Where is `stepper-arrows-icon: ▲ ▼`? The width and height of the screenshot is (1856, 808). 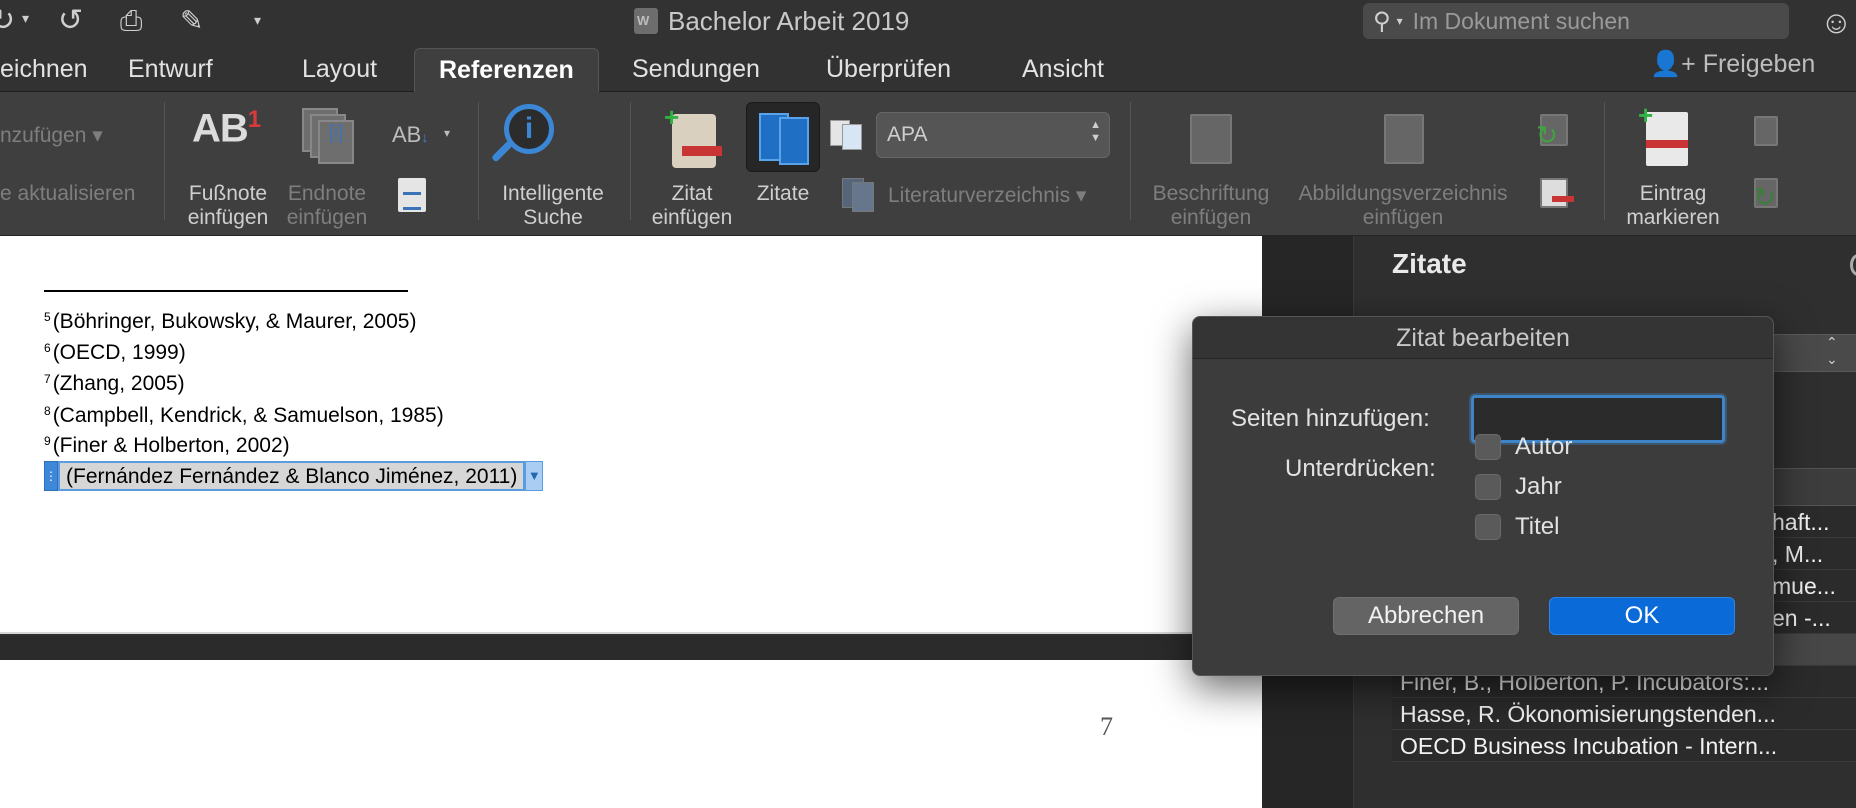 stepper-arrows-icon: ▲ ▼ is located at coordinates (1095, 131).